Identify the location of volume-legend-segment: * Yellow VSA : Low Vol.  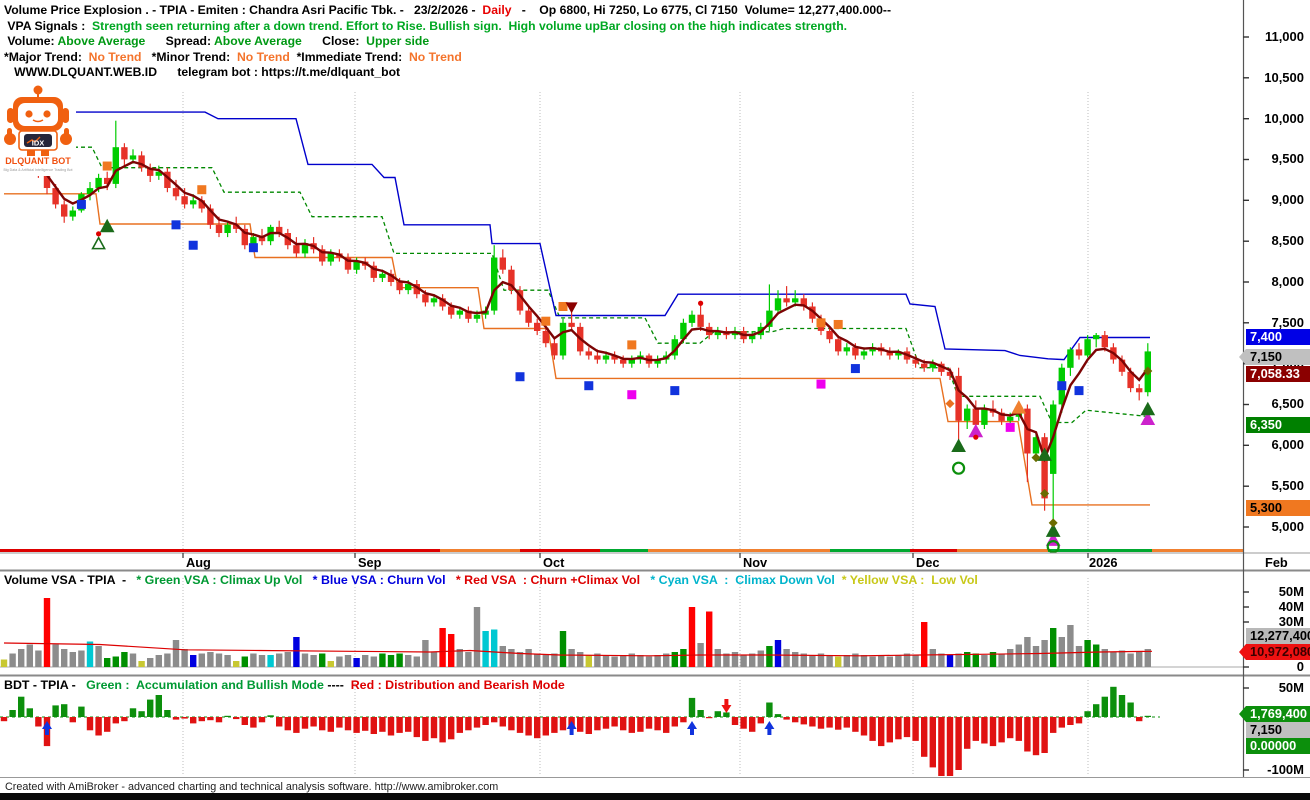
(909, 580).